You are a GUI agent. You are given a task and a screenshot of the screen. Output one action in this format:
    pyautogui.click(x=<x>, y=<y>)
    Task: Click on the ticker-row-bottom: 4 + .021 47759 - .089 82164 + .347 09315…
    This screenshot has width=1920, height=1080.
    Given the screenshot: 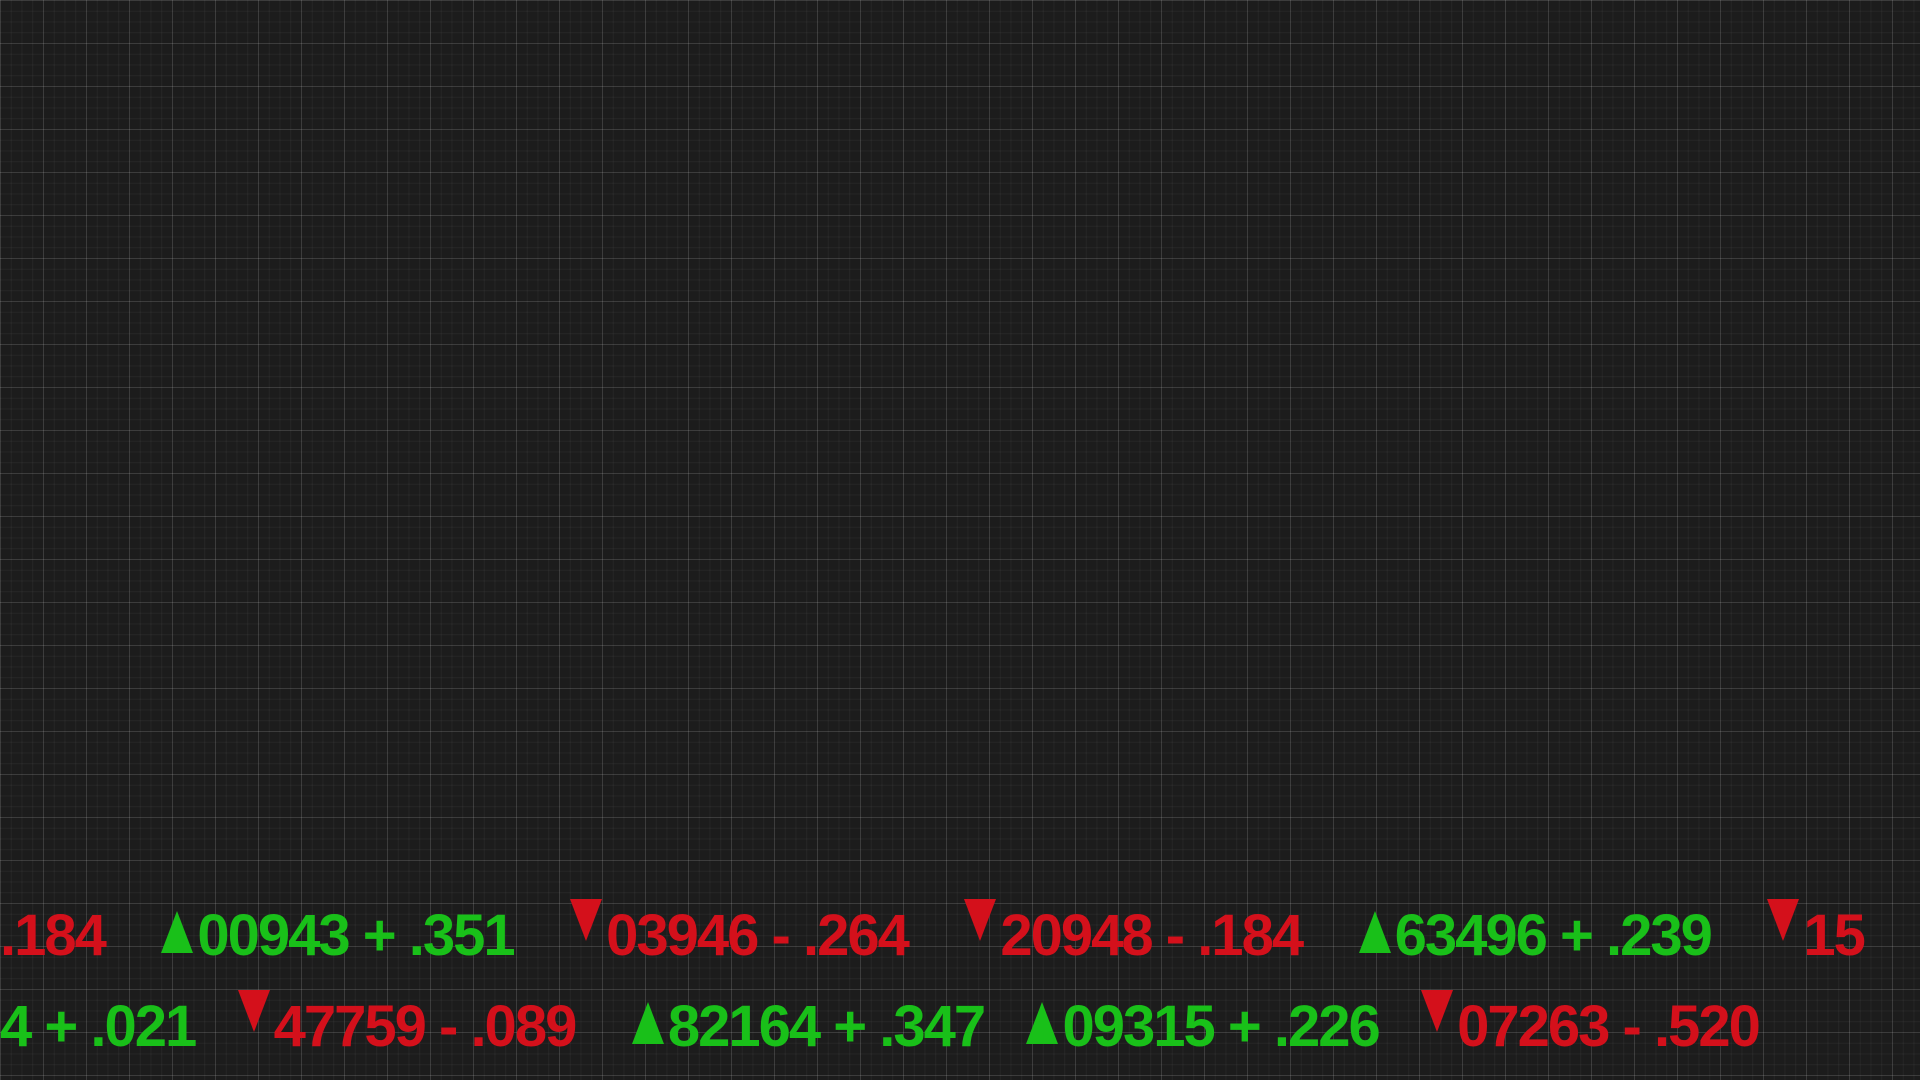 What is the action you would take?
    pyautogui.click(x=880, y=1023)
    